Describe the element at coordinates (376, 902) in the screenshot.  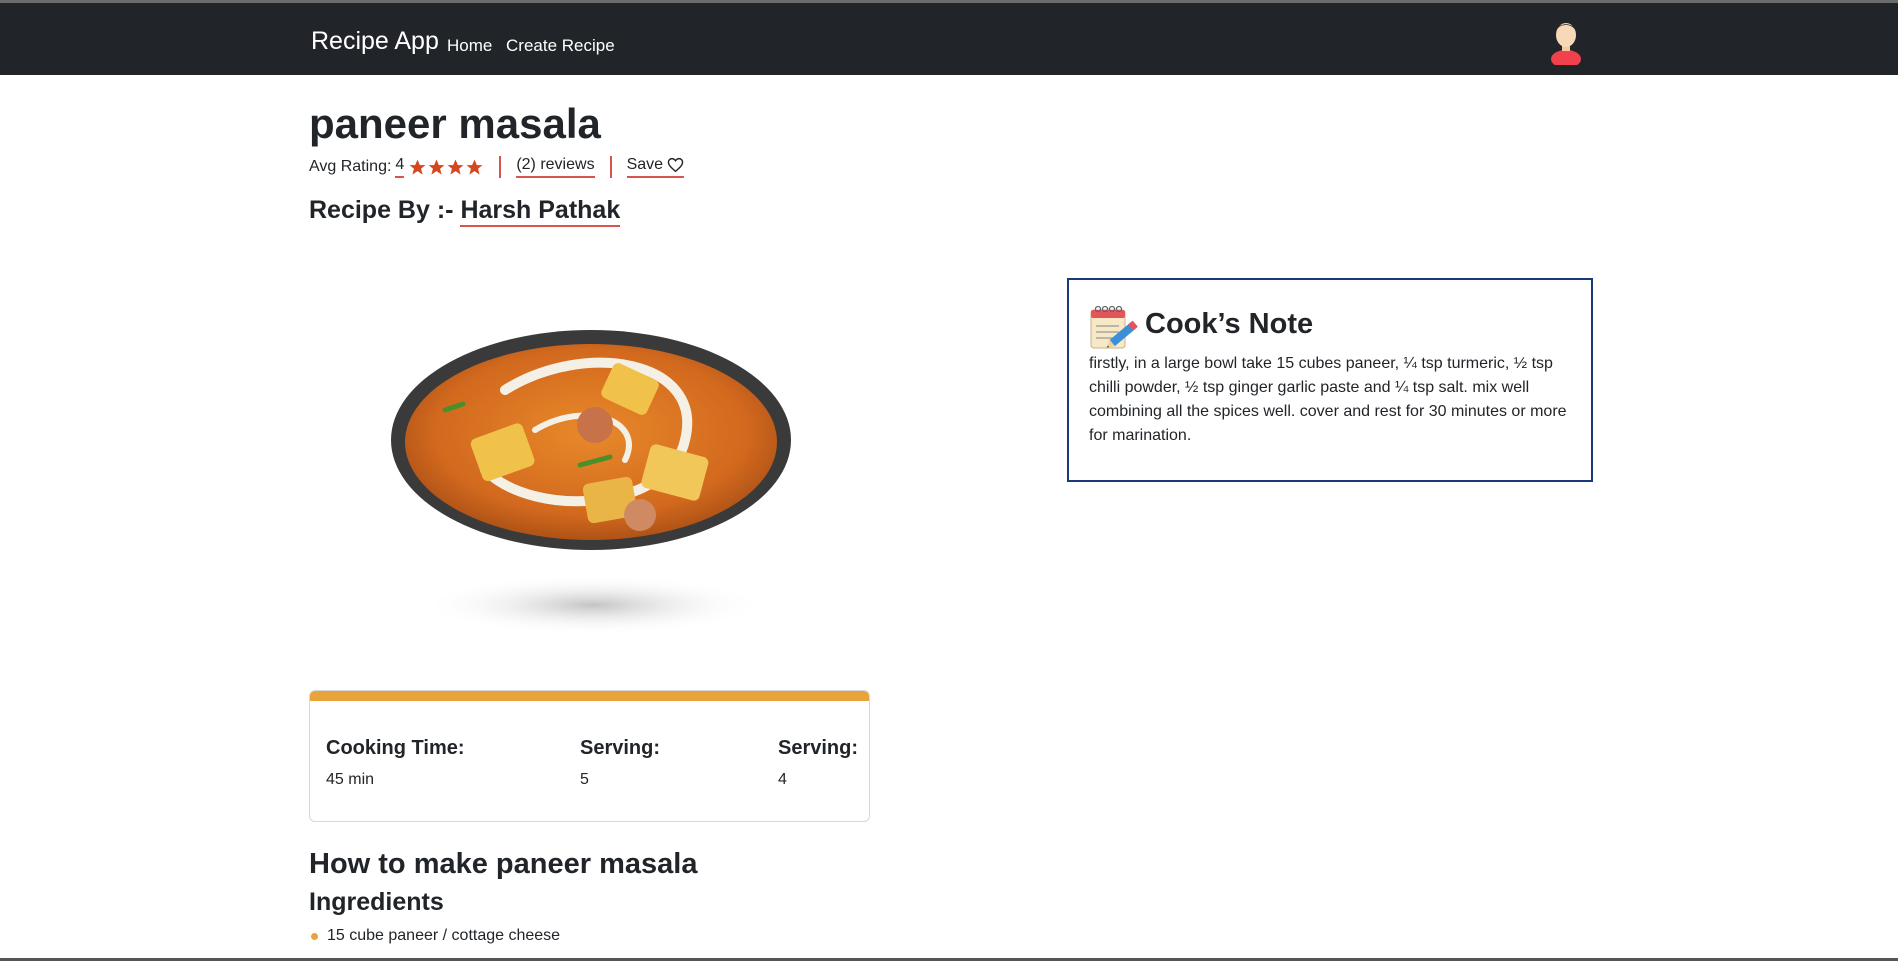
I see `ingredients-heading: Ingredients` at that location.